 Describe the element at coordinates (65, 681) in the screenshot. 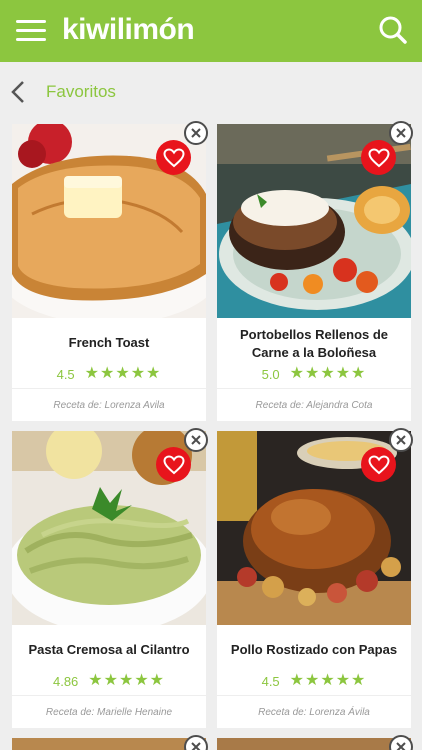

I see `rating-value: 4.86` at that location.